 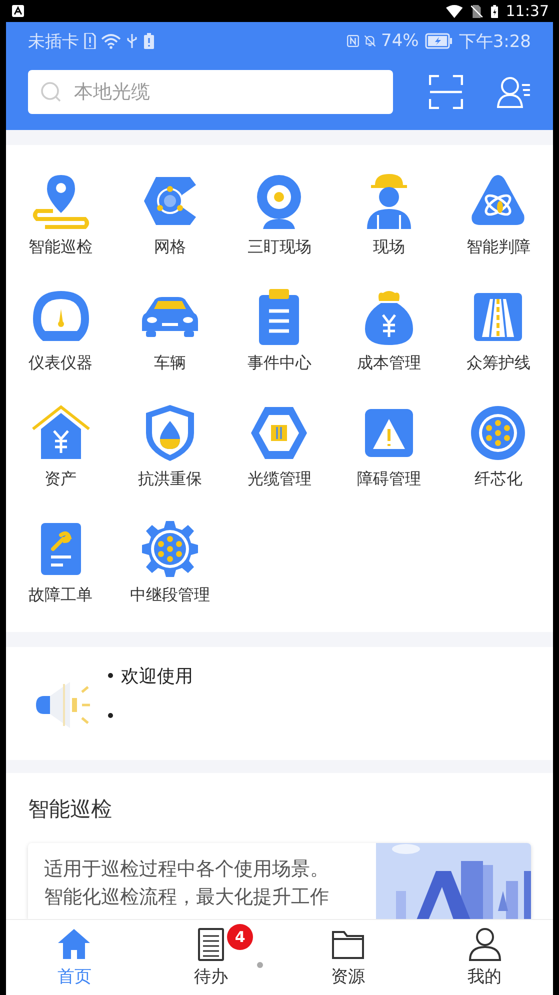 What do you see at coordinates (211, 957) in the screenshot?
I see `nav-tab: 待办 4` at bounding box center [211, 957].